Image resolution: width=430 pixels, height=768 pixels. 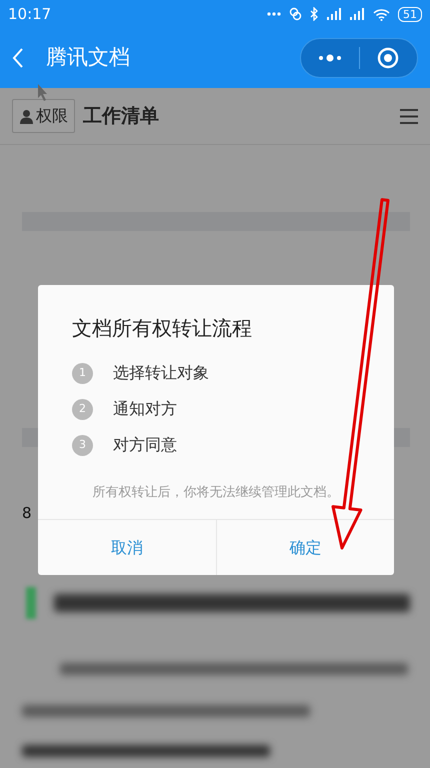 I want to click on dialog-note: 所有权转让后，你将无法继续管理此文档。, so click(x=216, y=493).